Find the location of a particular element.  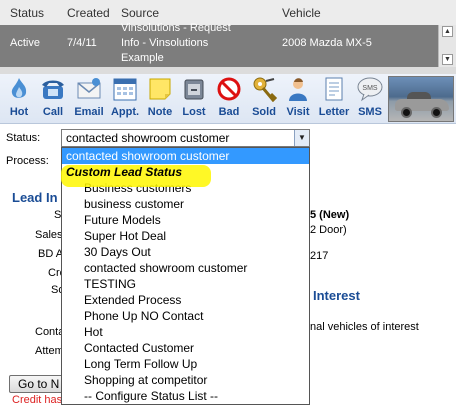

grid-scrollbar: ▲ ▼ is located at coordinates (447, 46).